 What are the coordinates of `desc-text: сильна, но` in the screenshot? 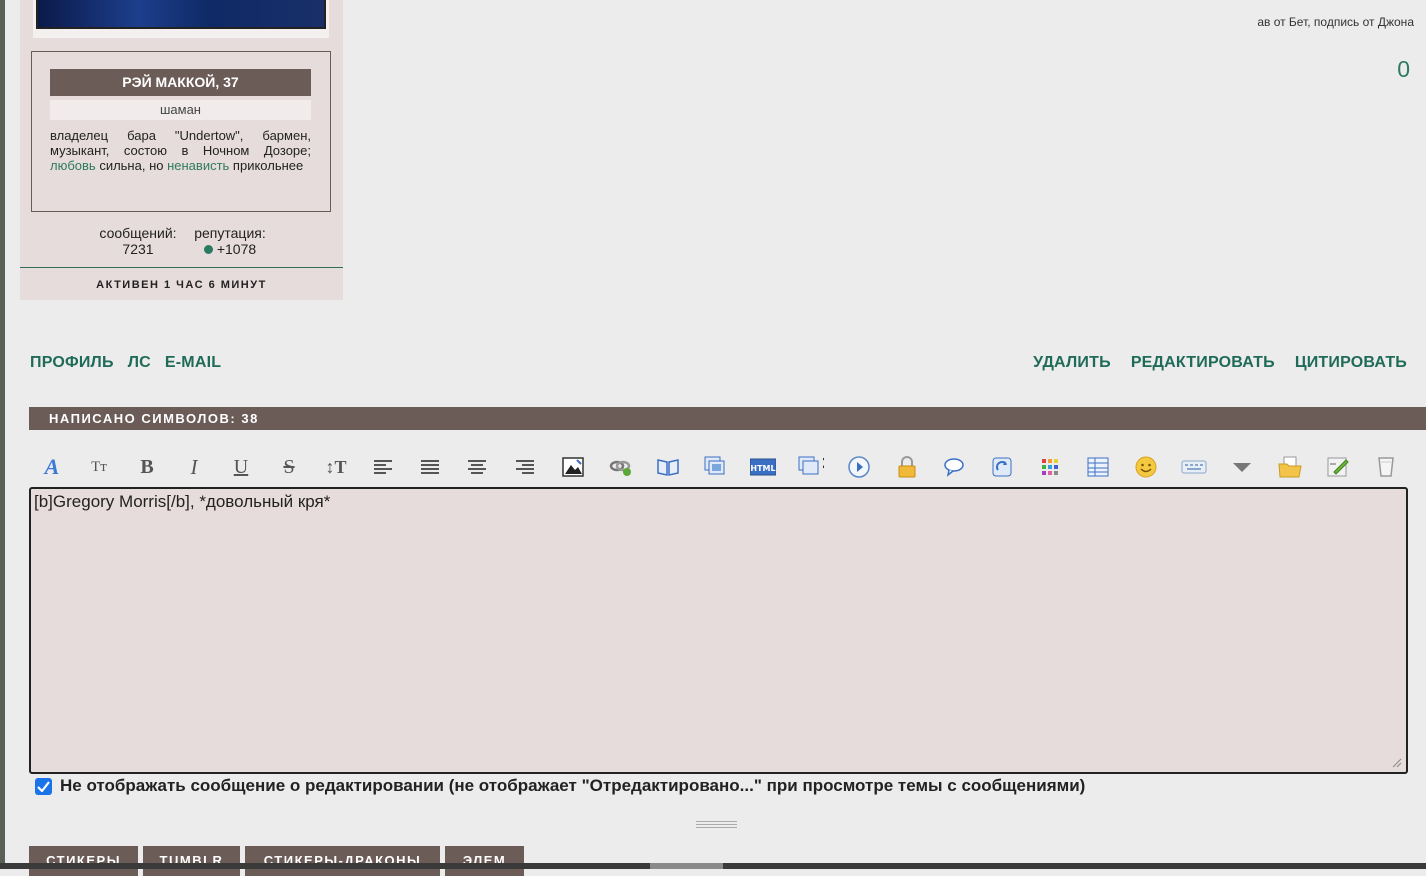 It's located at (131, 165).